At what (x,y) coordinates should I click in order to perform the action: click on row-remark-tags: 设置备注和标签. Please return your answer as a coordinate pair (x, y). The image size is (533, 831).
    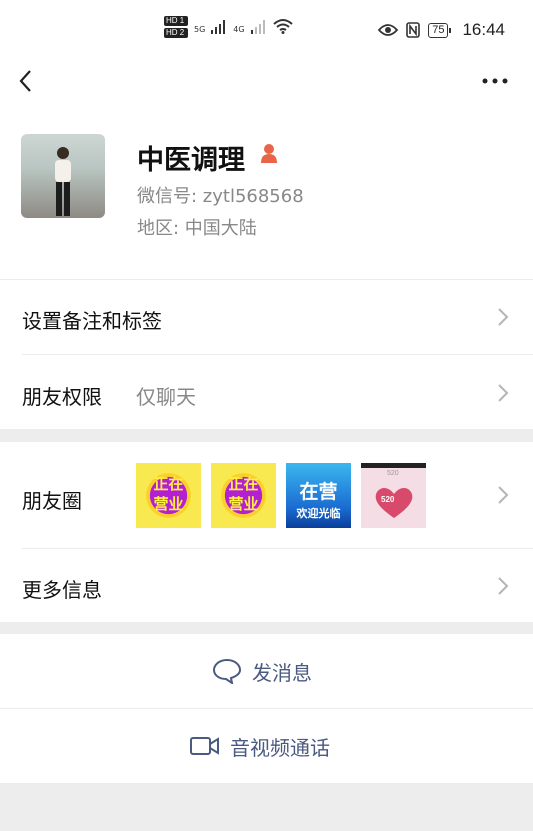
    Looking at the image, I should click on (266, 317).